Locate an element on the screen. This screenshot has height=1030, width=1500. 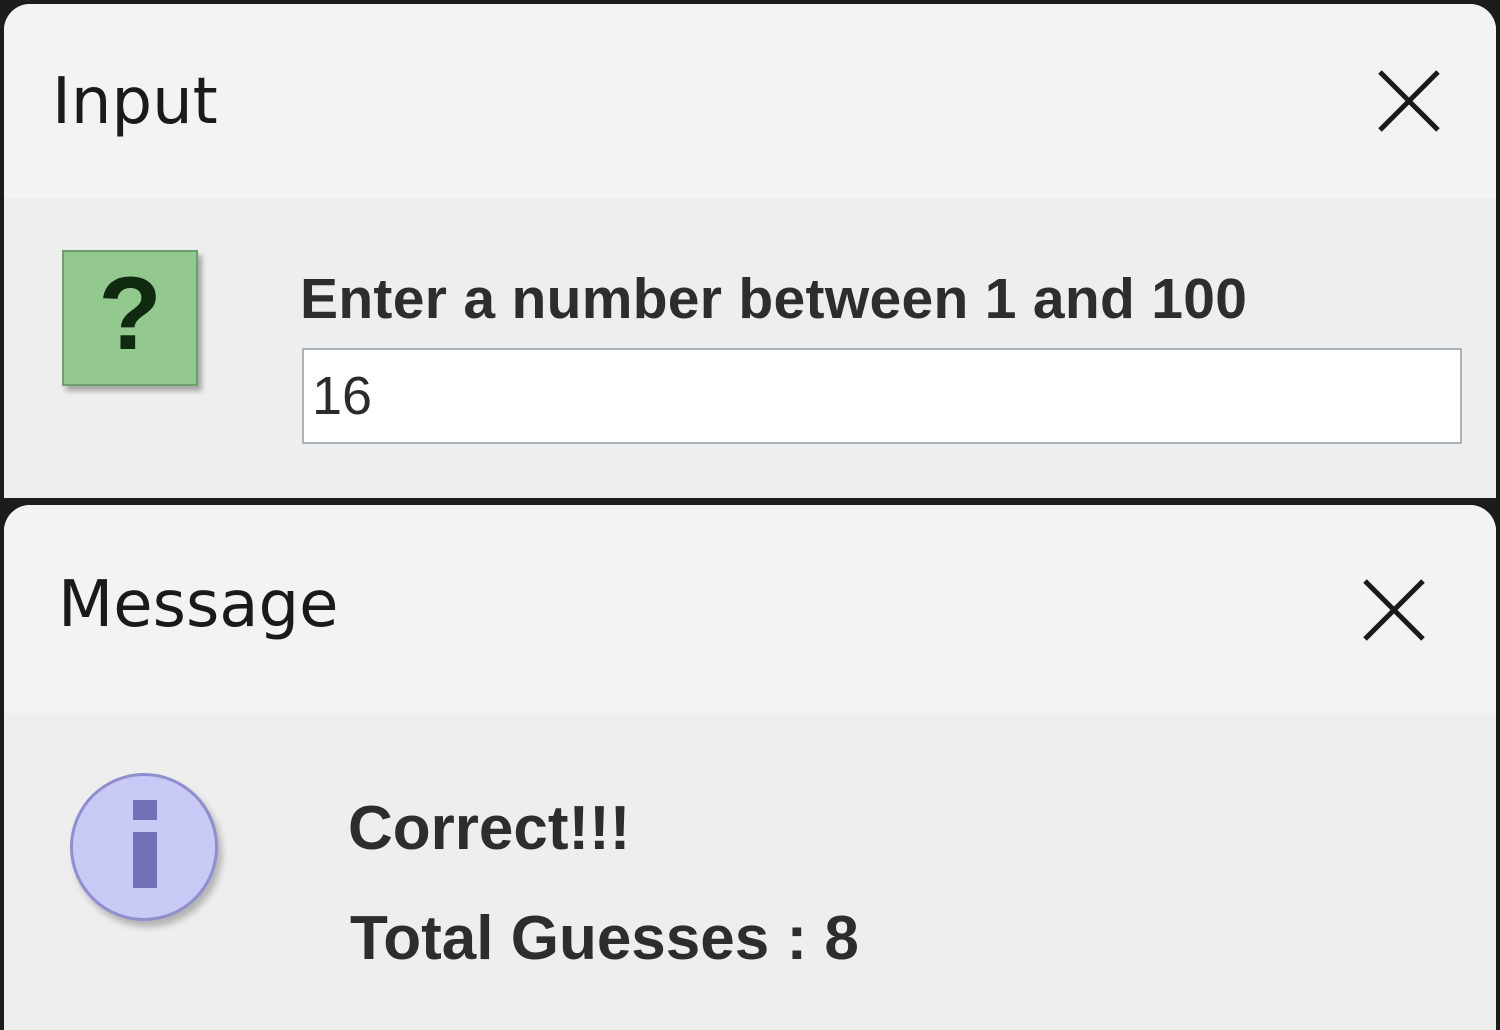
prompt-label: Enter a number between 1 and 100 is located at coordinates (774, 299).